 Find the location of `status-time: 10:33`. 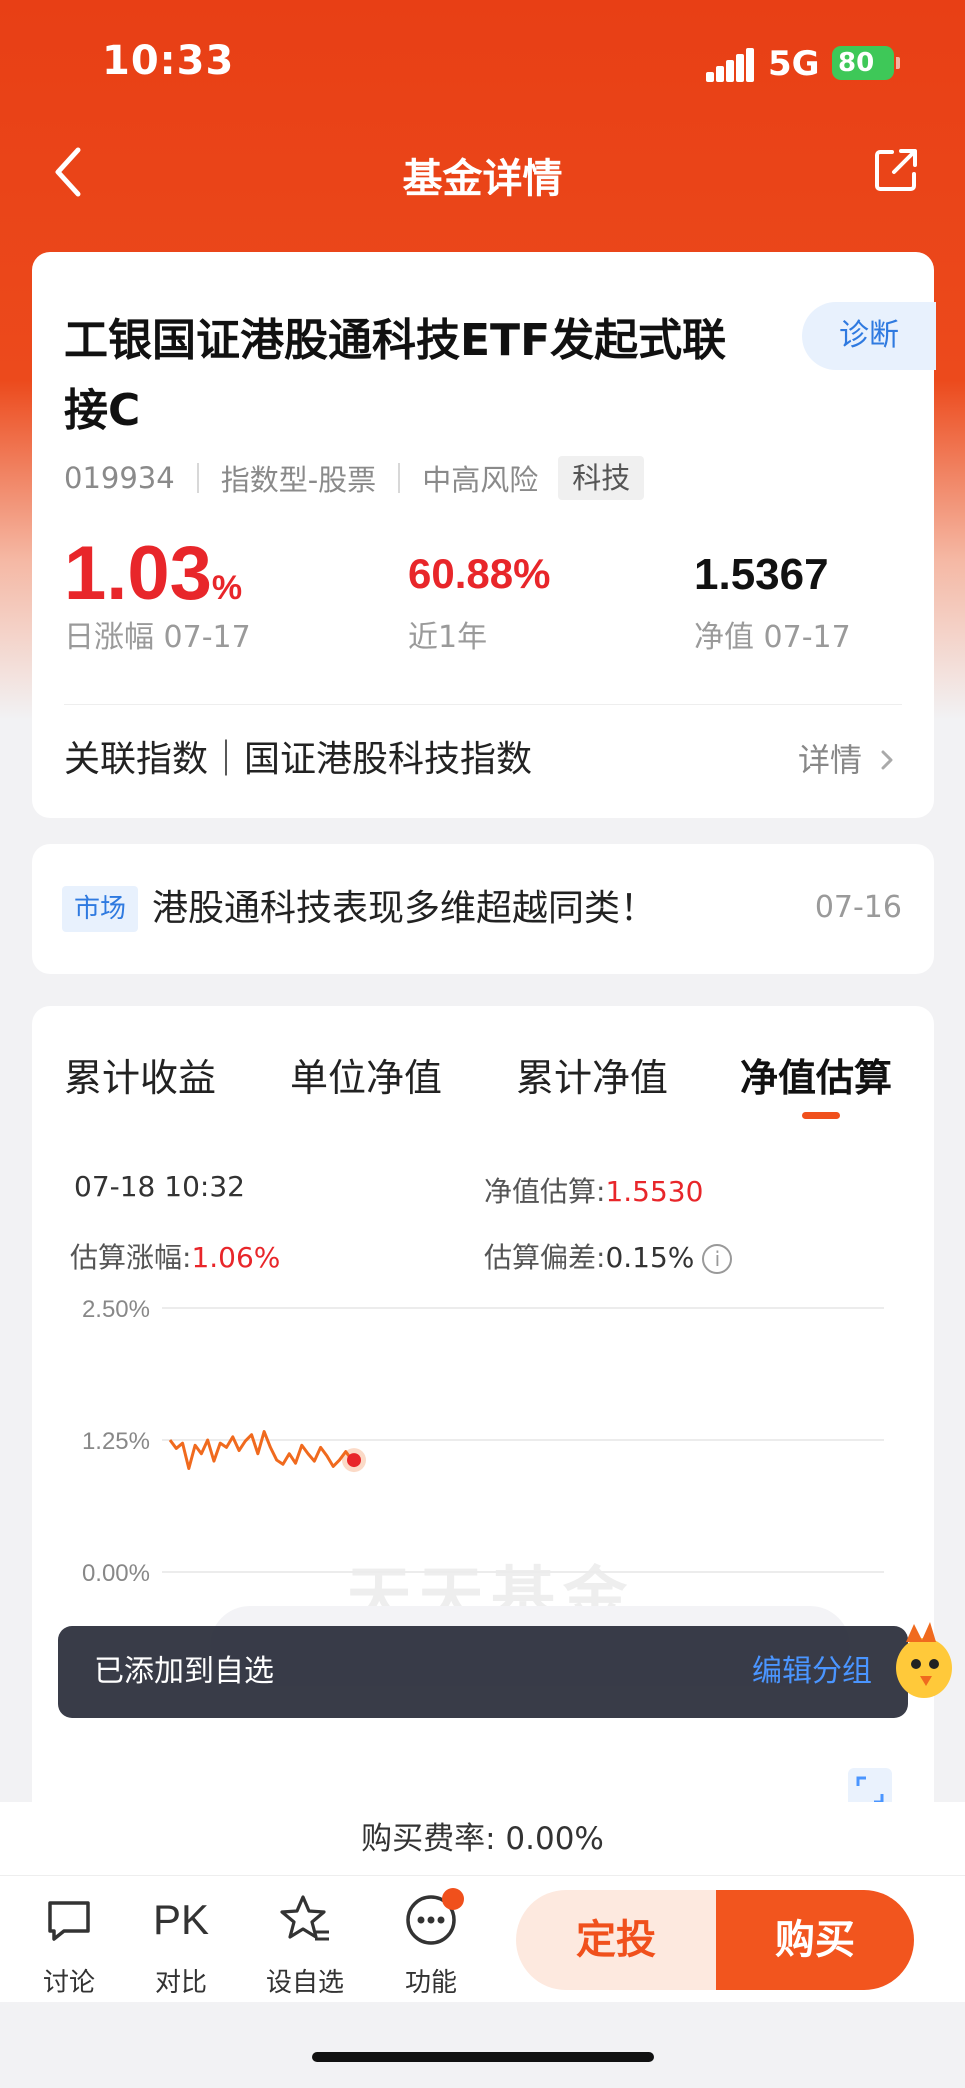

status-time: 10:33 is located at coordinates (168, 61).